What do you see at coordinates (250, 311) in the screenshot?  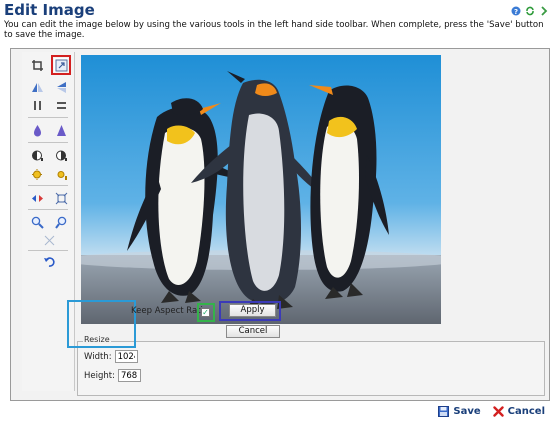 I see `apply-highlight` at bounding box center [250, 311].